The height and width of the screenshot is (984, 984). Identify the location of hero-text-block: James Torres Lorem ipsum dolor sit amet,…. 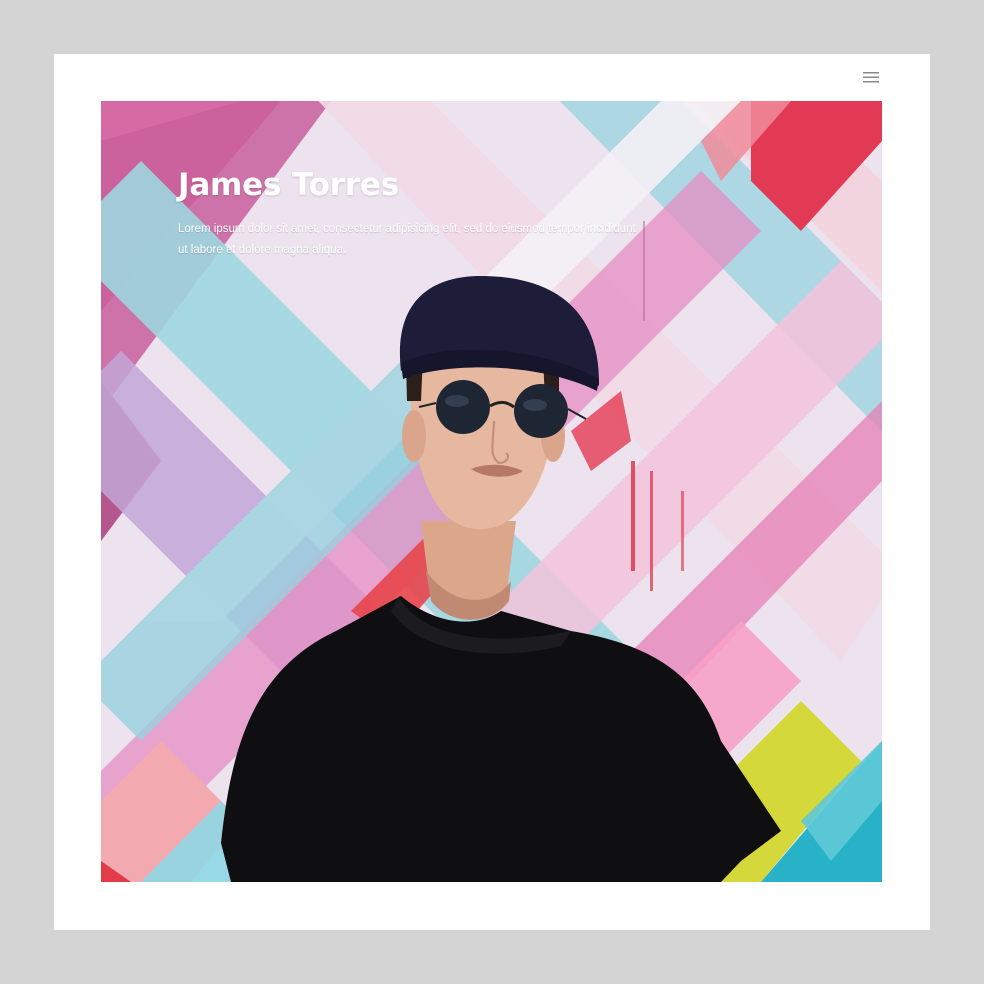
(408, 213).